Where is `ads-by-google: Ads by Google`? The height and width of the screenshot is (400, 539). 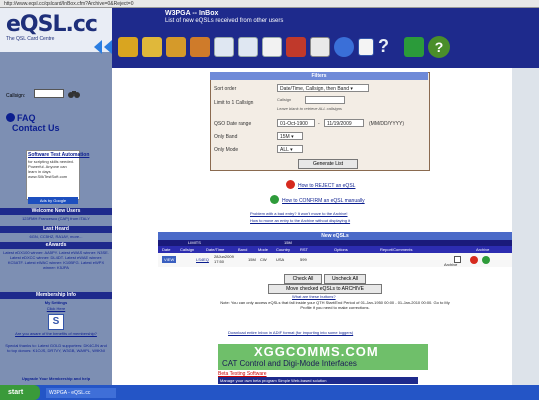
ads-by-google: Ads by Google is located at coordinates (53, 200).